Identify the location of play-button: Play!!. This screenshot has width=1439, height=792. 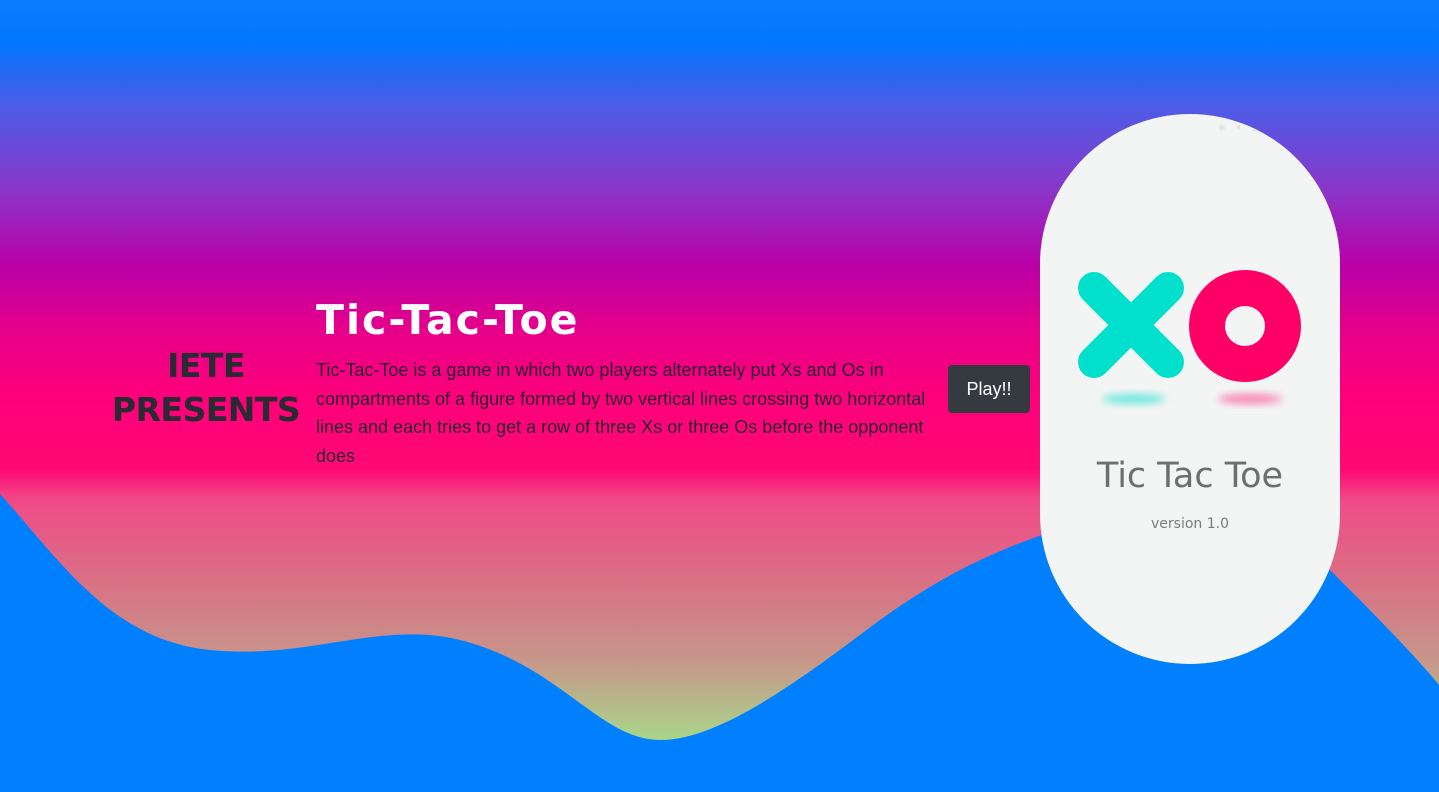
(989, 389).